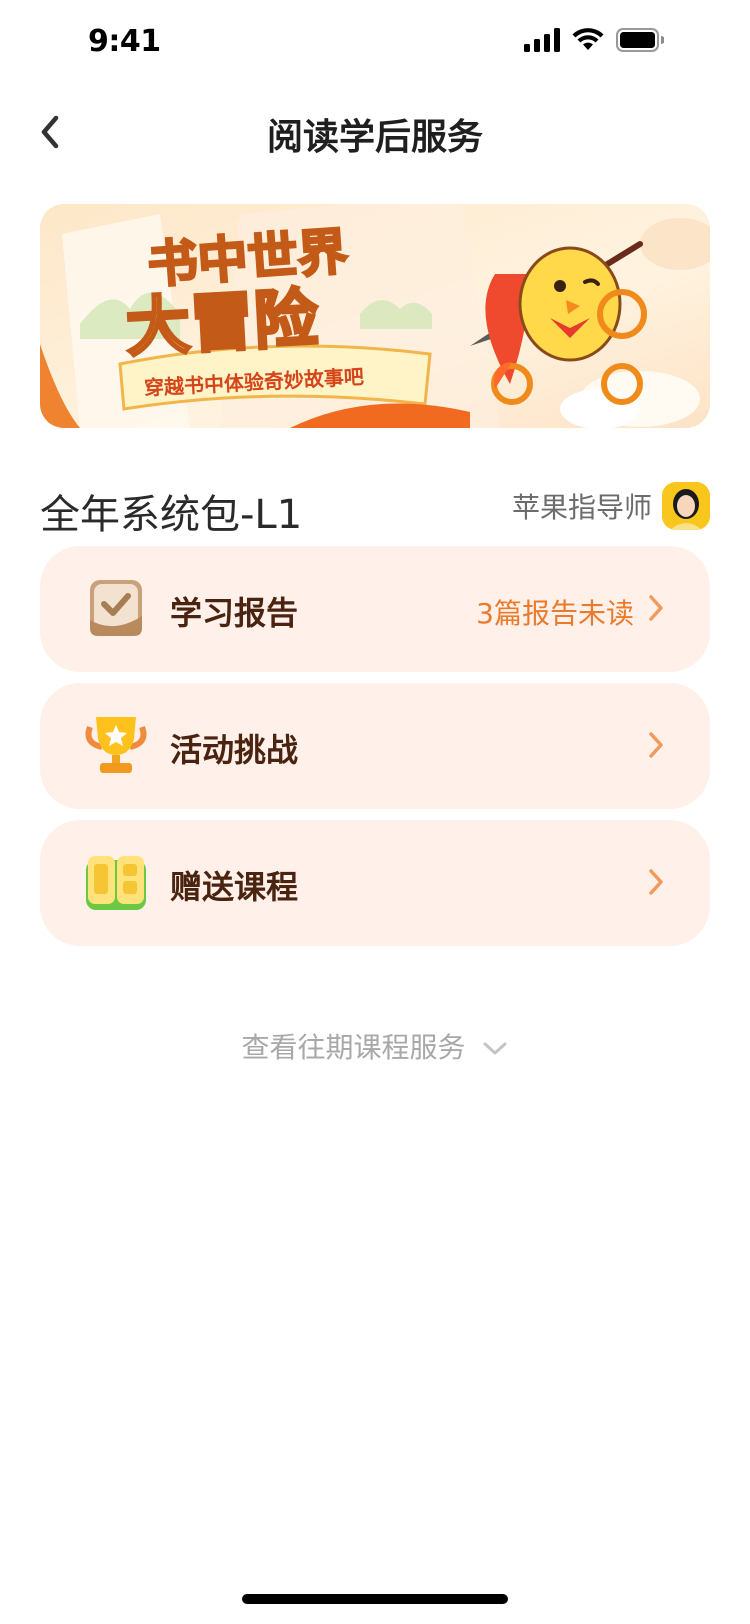  Describe the element at coordinates (171, 515) in the screenshot. I see `package-title: 全年系统包-L1` at that location.